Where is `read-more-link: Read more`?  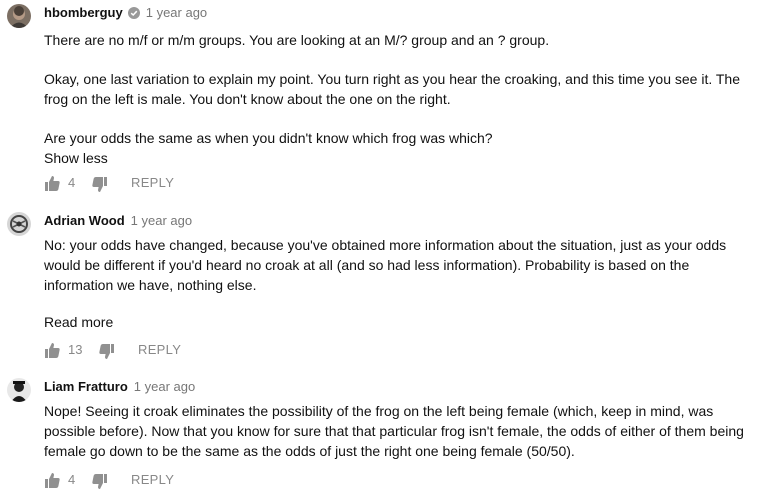 read-more-link: Read more is located at coordinates (78, 322).